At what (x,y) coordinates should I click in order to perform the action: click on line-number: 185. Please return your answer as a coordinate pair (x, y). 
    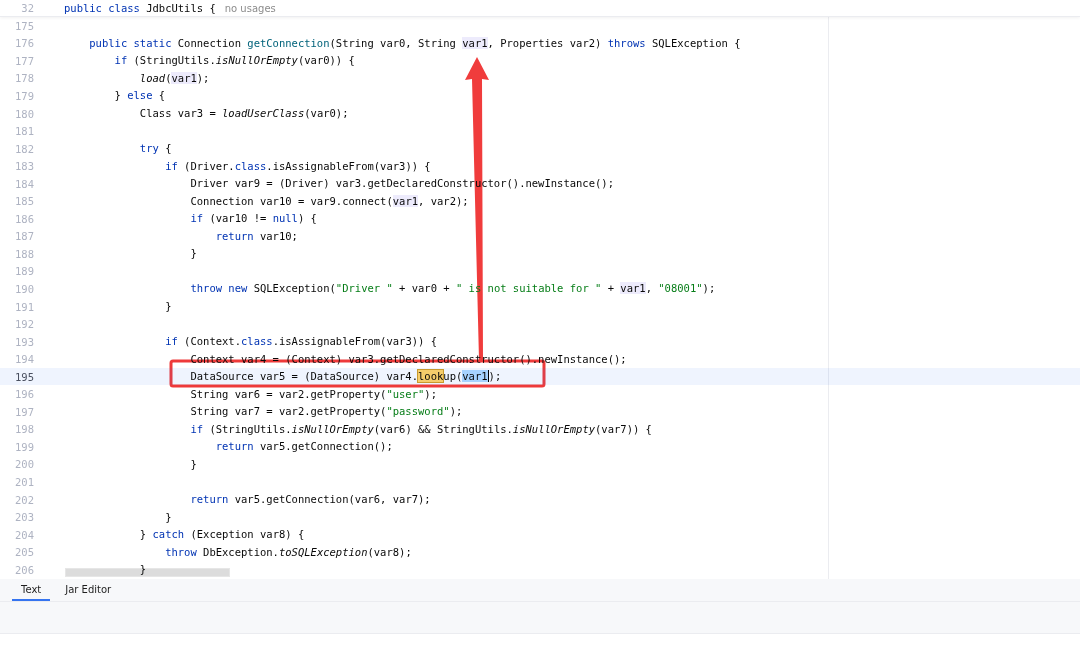
    Looking at the image, I should click on (24, 201).